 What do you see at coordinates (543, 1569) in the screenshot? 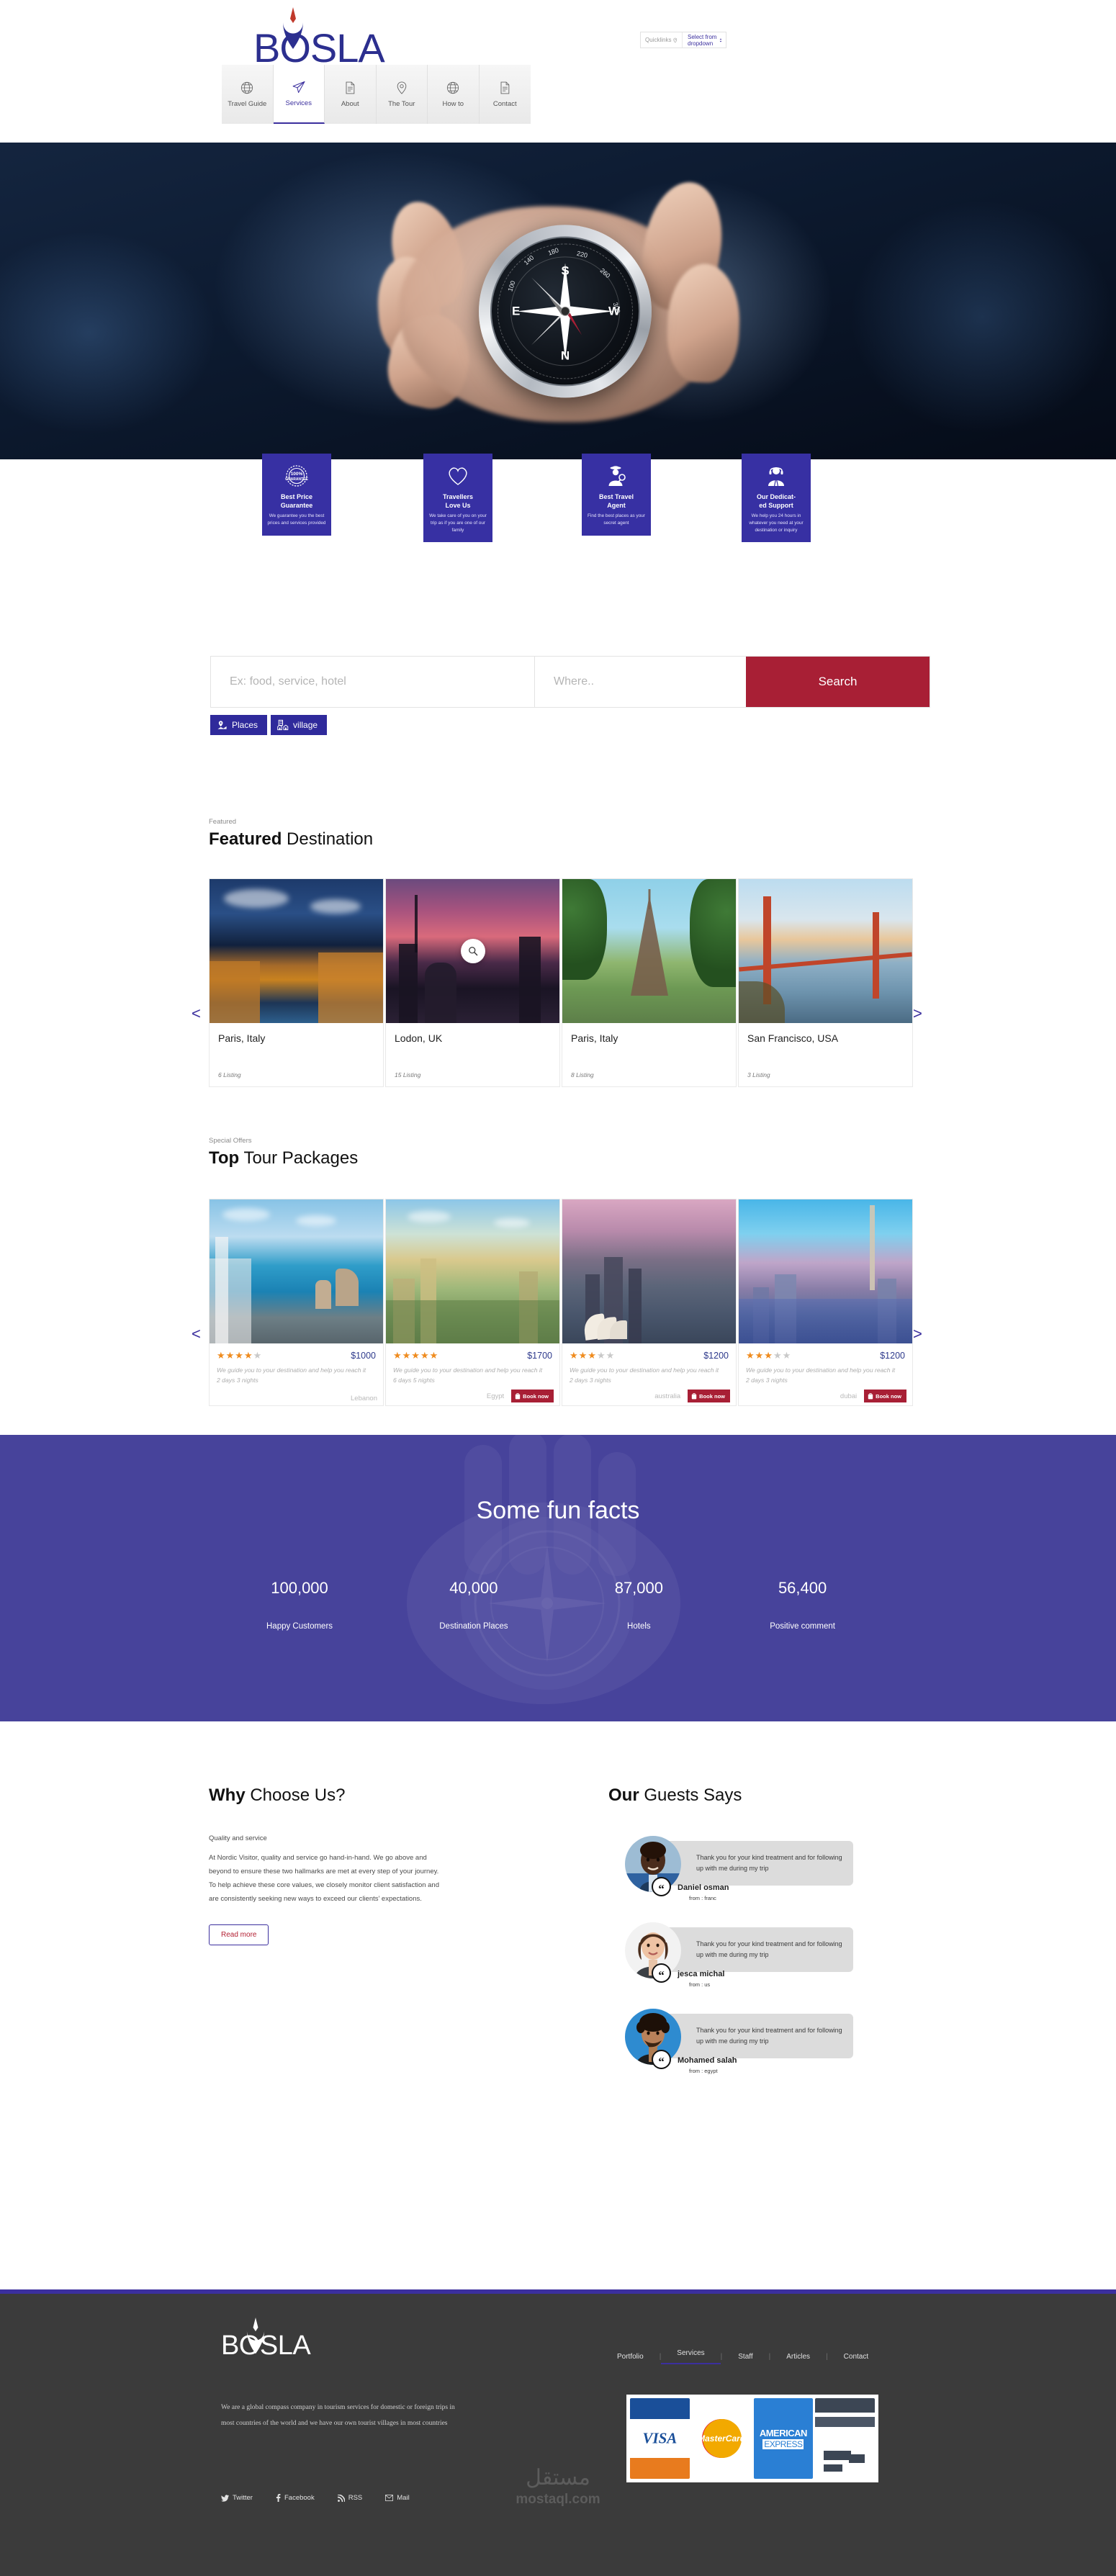
I see `compass-watermark-icon` at bounding box center [543, 1569].